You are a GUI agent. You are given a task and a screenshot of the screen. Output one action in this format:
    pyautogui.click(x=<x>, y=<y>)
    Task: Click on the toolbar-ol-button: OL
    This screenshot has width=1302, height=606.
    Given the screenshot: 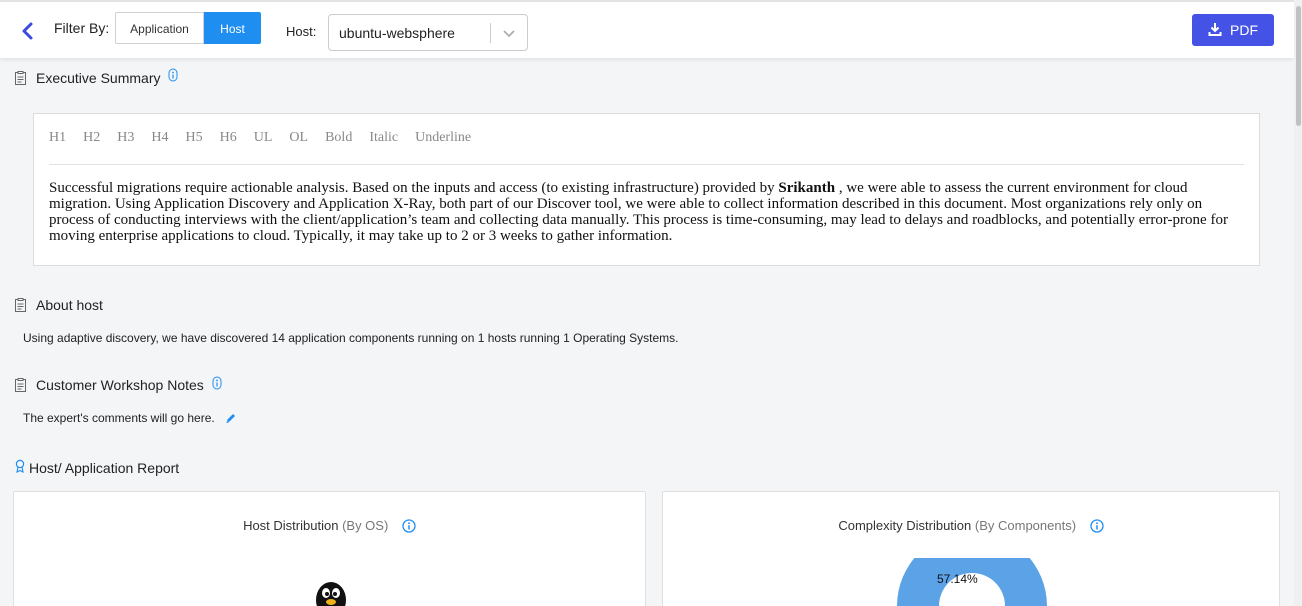 What is the action you would take?
    pyautogui.click(x=298, y=138)
    